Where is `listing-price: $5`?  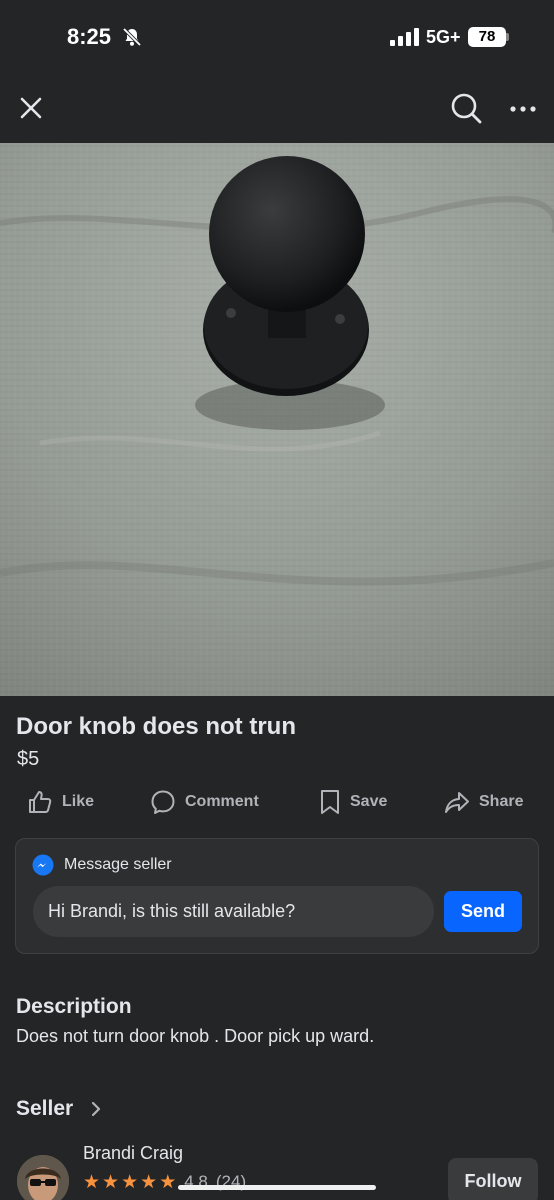
listing-price: $5 is located at coordinates (28, 759).